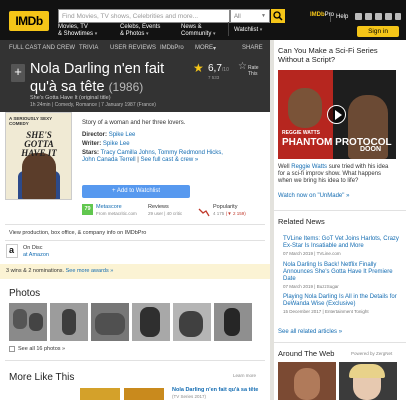 The width and height of the screenshot is (406, 400). I want to click on subnav-full-cast: FULL CAST AND CREW, so click(42, 48).